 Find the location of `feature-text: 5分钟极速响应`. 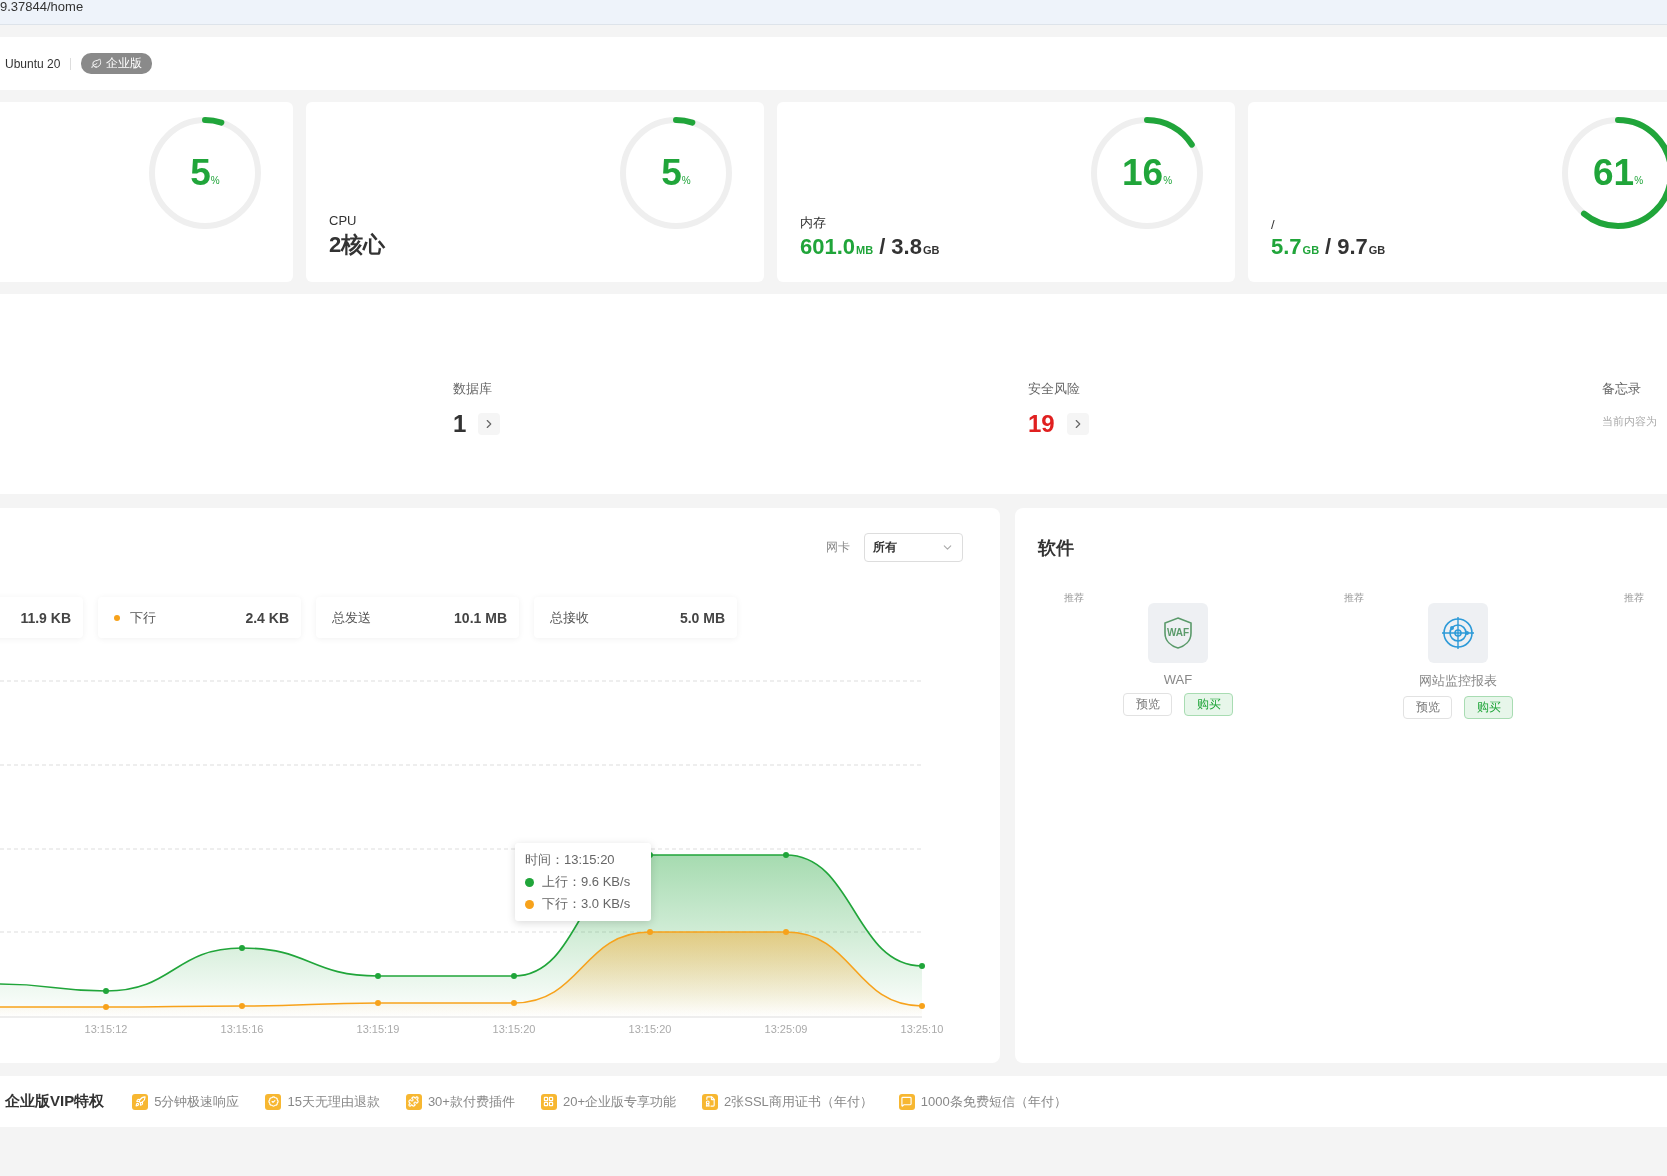

feature-text: 5分钟极速响应 is located at coordinates (197, 1101).